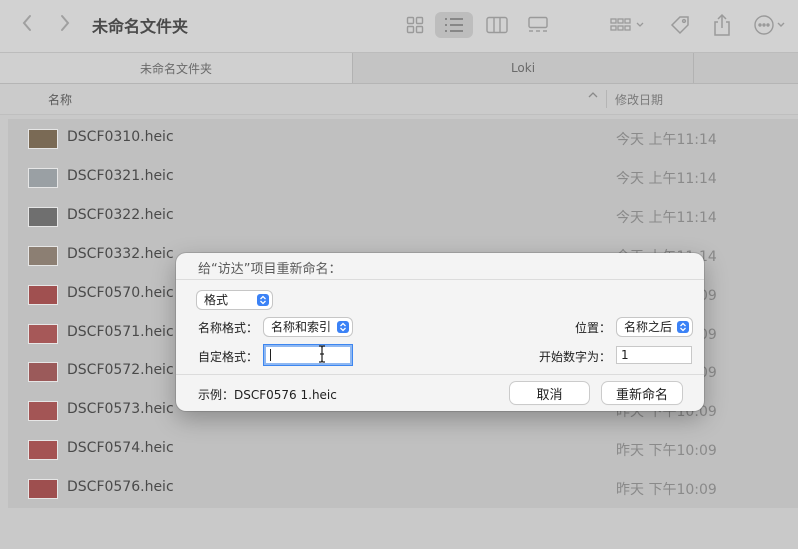 Image resolution: width=798 pixels, height=549 pixels. I want to click on chevron-right-icon, so click(65, 23).